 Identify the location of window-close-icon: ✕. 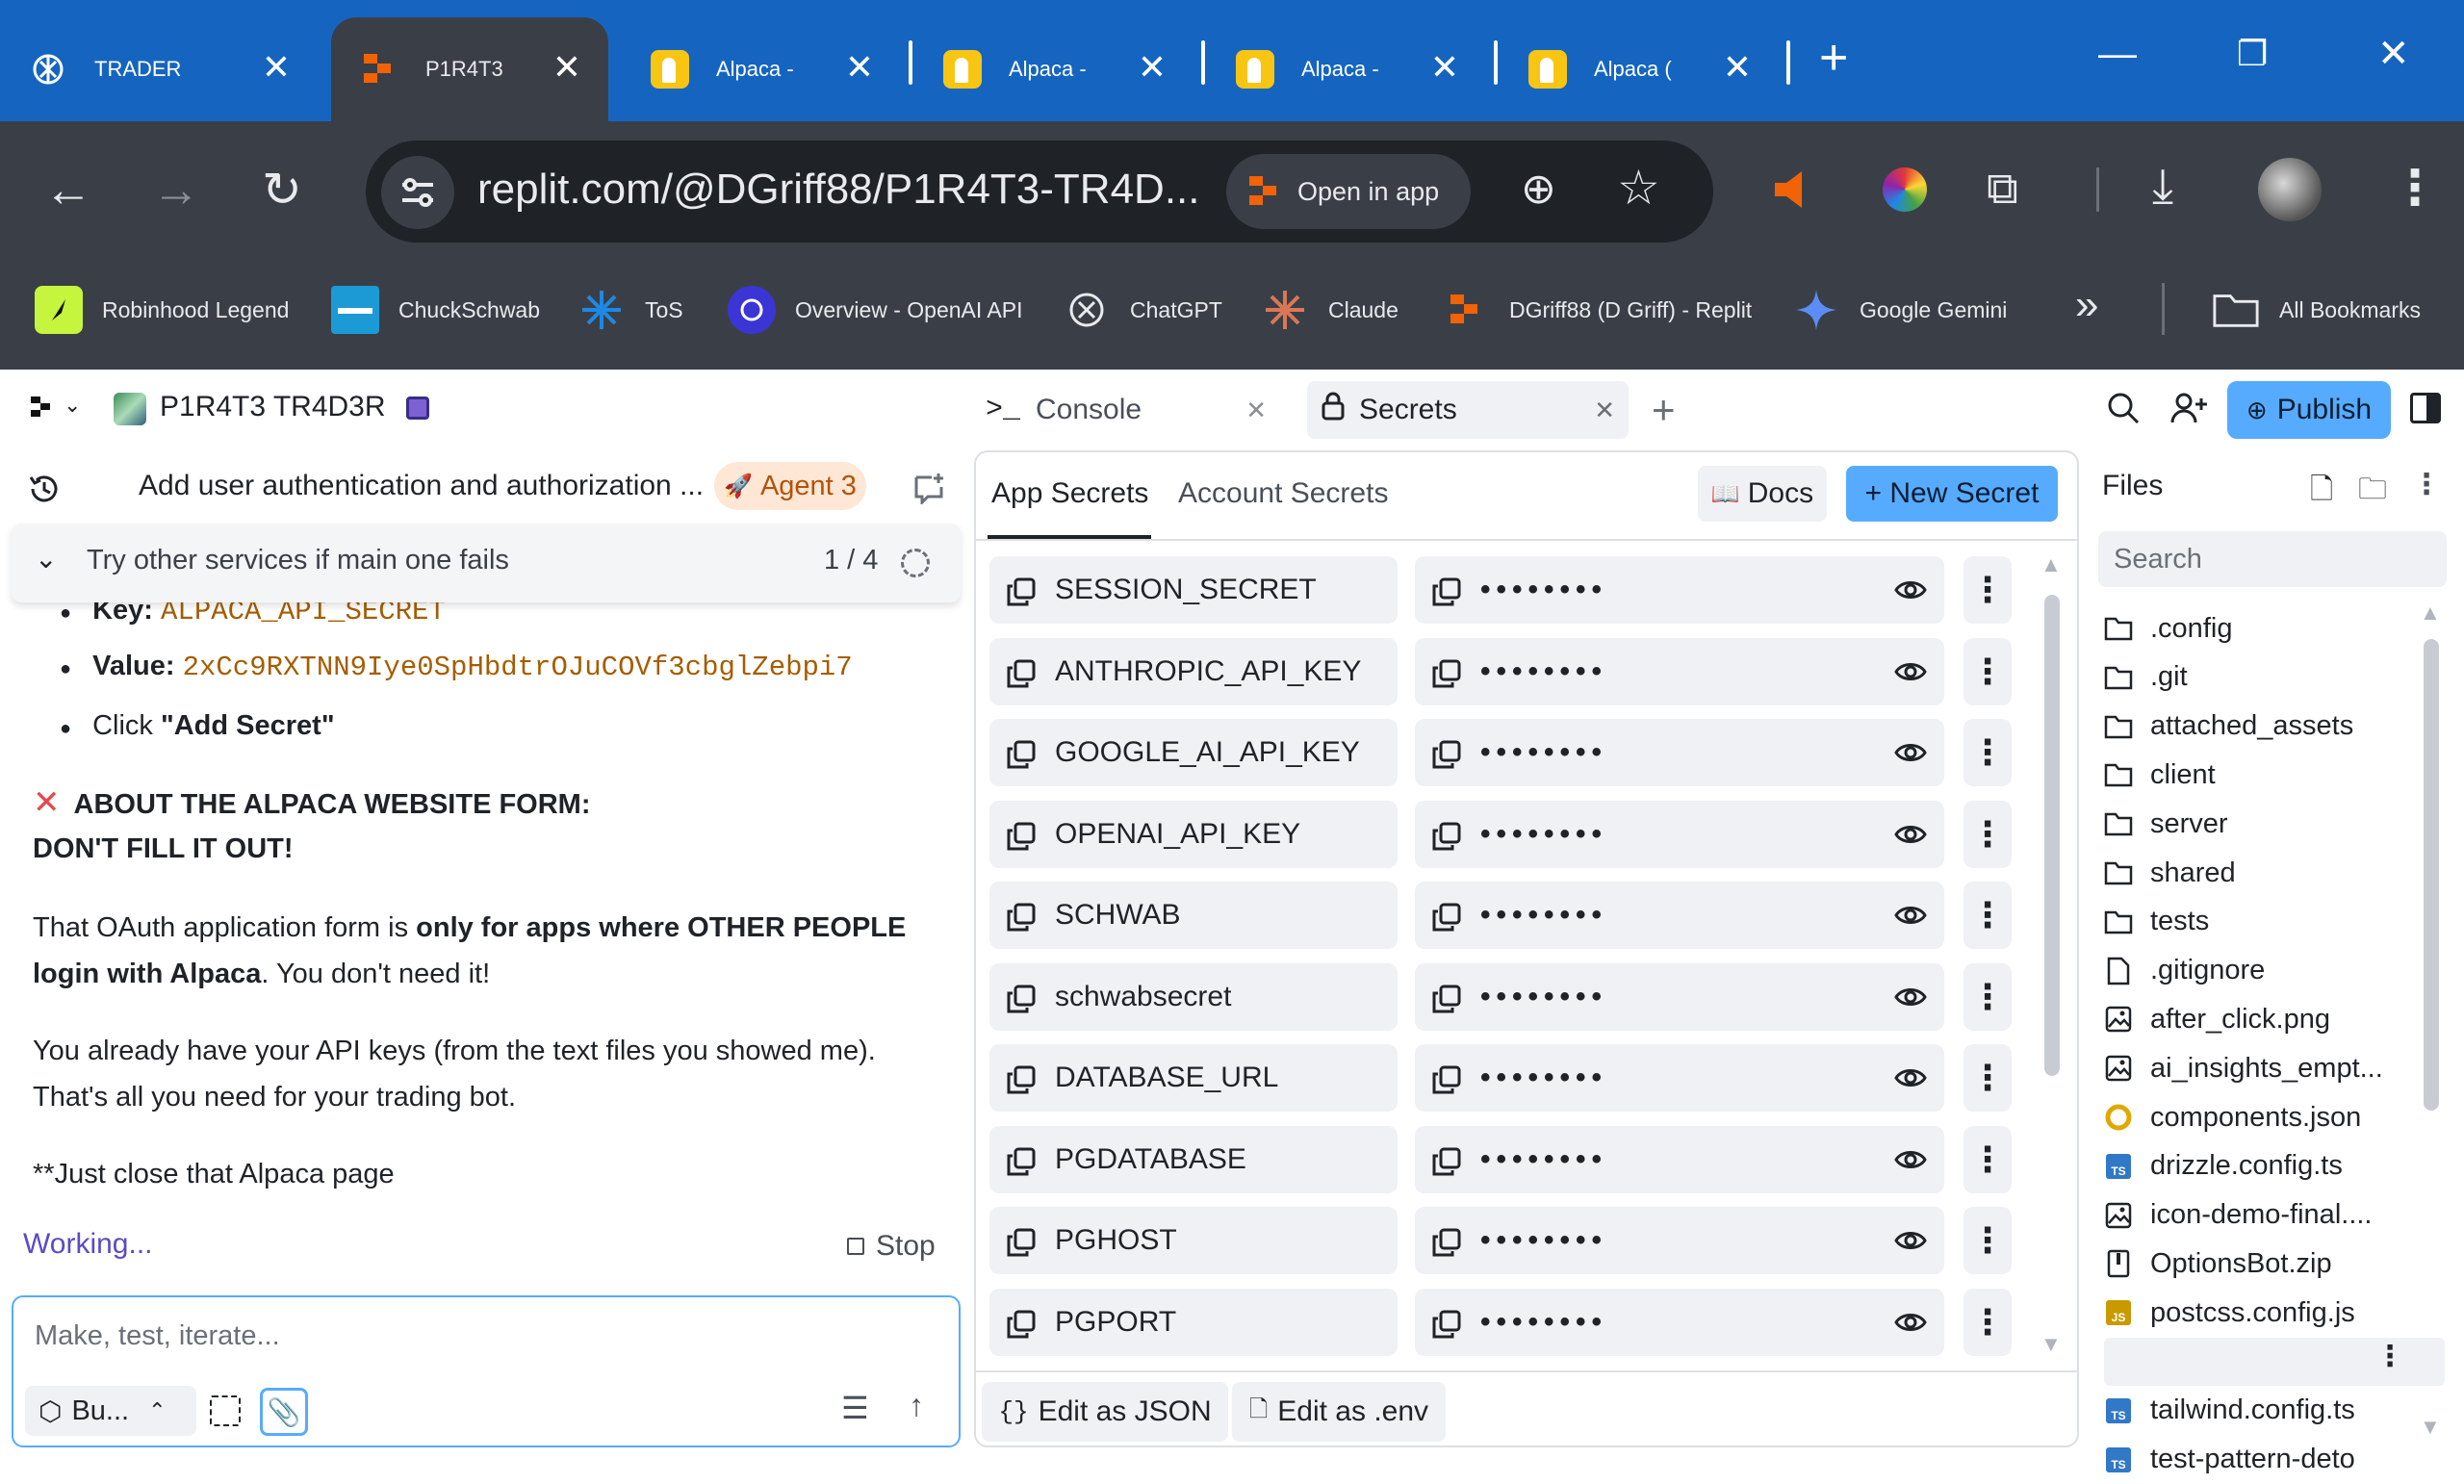
(2393, 54).